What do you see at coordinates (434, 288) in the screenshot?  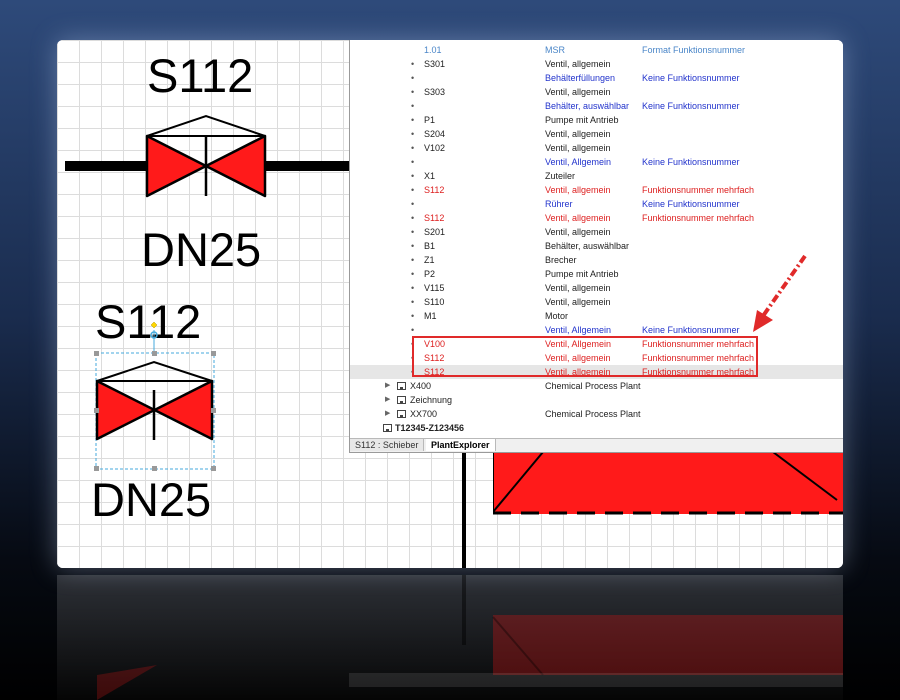 I see `item-tag: V115` at bounding box center [434, 288].